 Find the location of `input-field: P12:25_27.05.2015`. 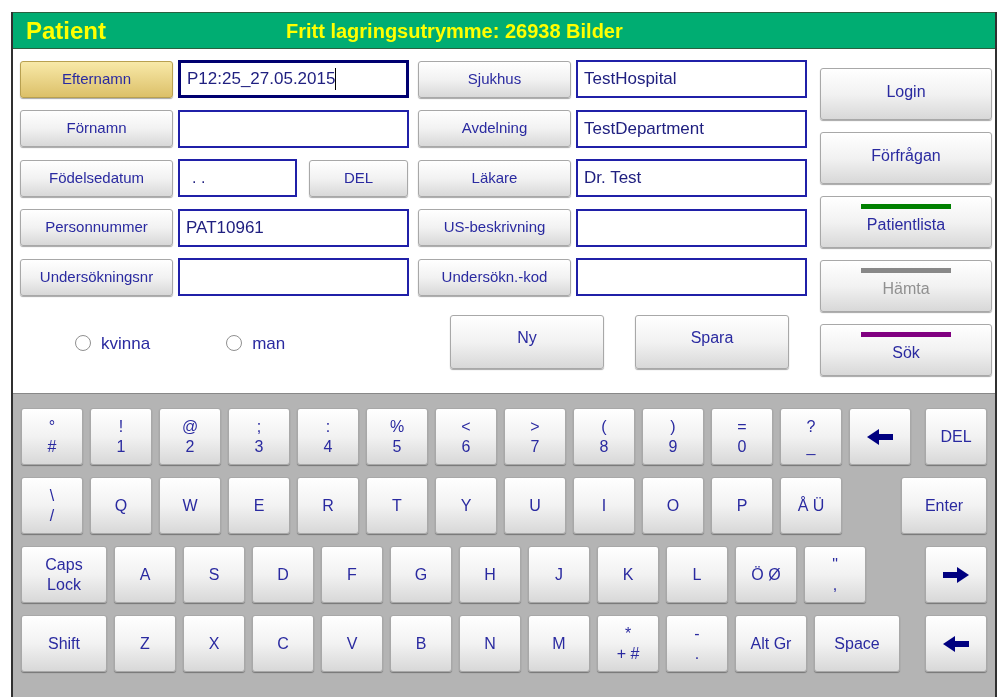

input-field: P12:25_27.05.2015 is located at coordinates (293, 79).